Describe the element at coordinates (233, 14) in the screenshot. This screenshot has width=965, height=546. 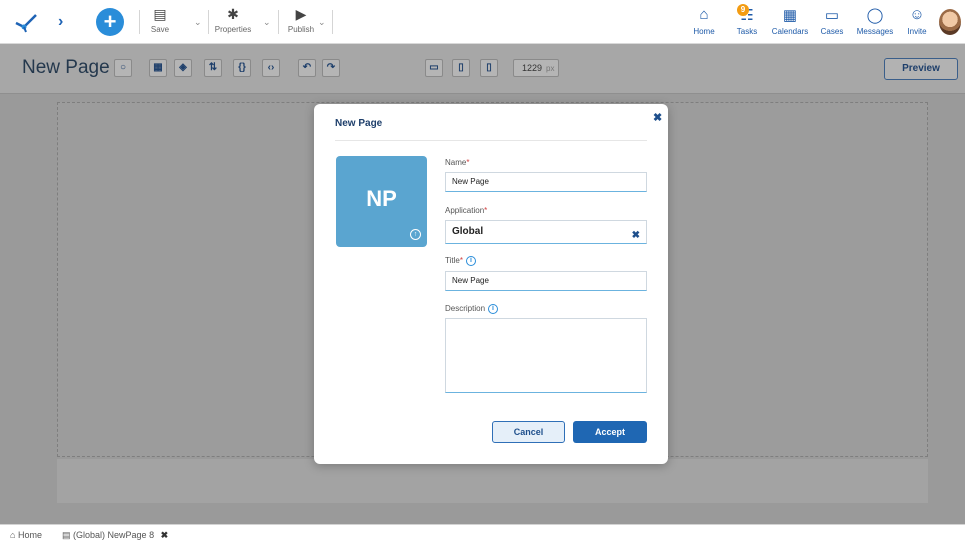
I see `gear-icon: ✱` at that location.